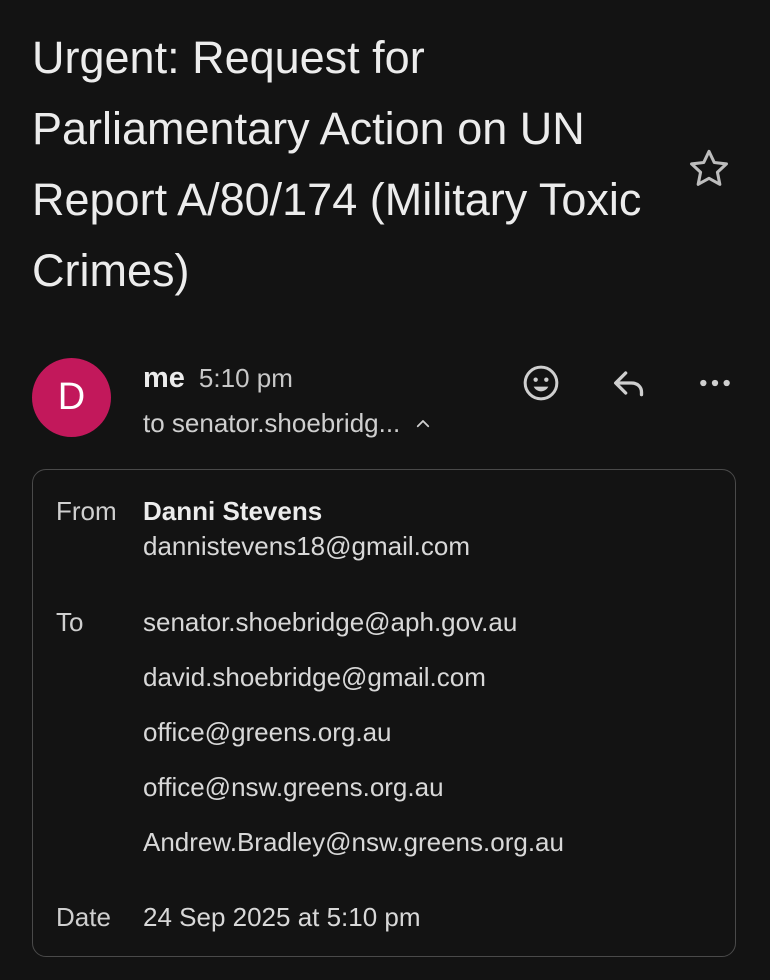  I want to click on emoji-reaction-icon, so click(541, 383).